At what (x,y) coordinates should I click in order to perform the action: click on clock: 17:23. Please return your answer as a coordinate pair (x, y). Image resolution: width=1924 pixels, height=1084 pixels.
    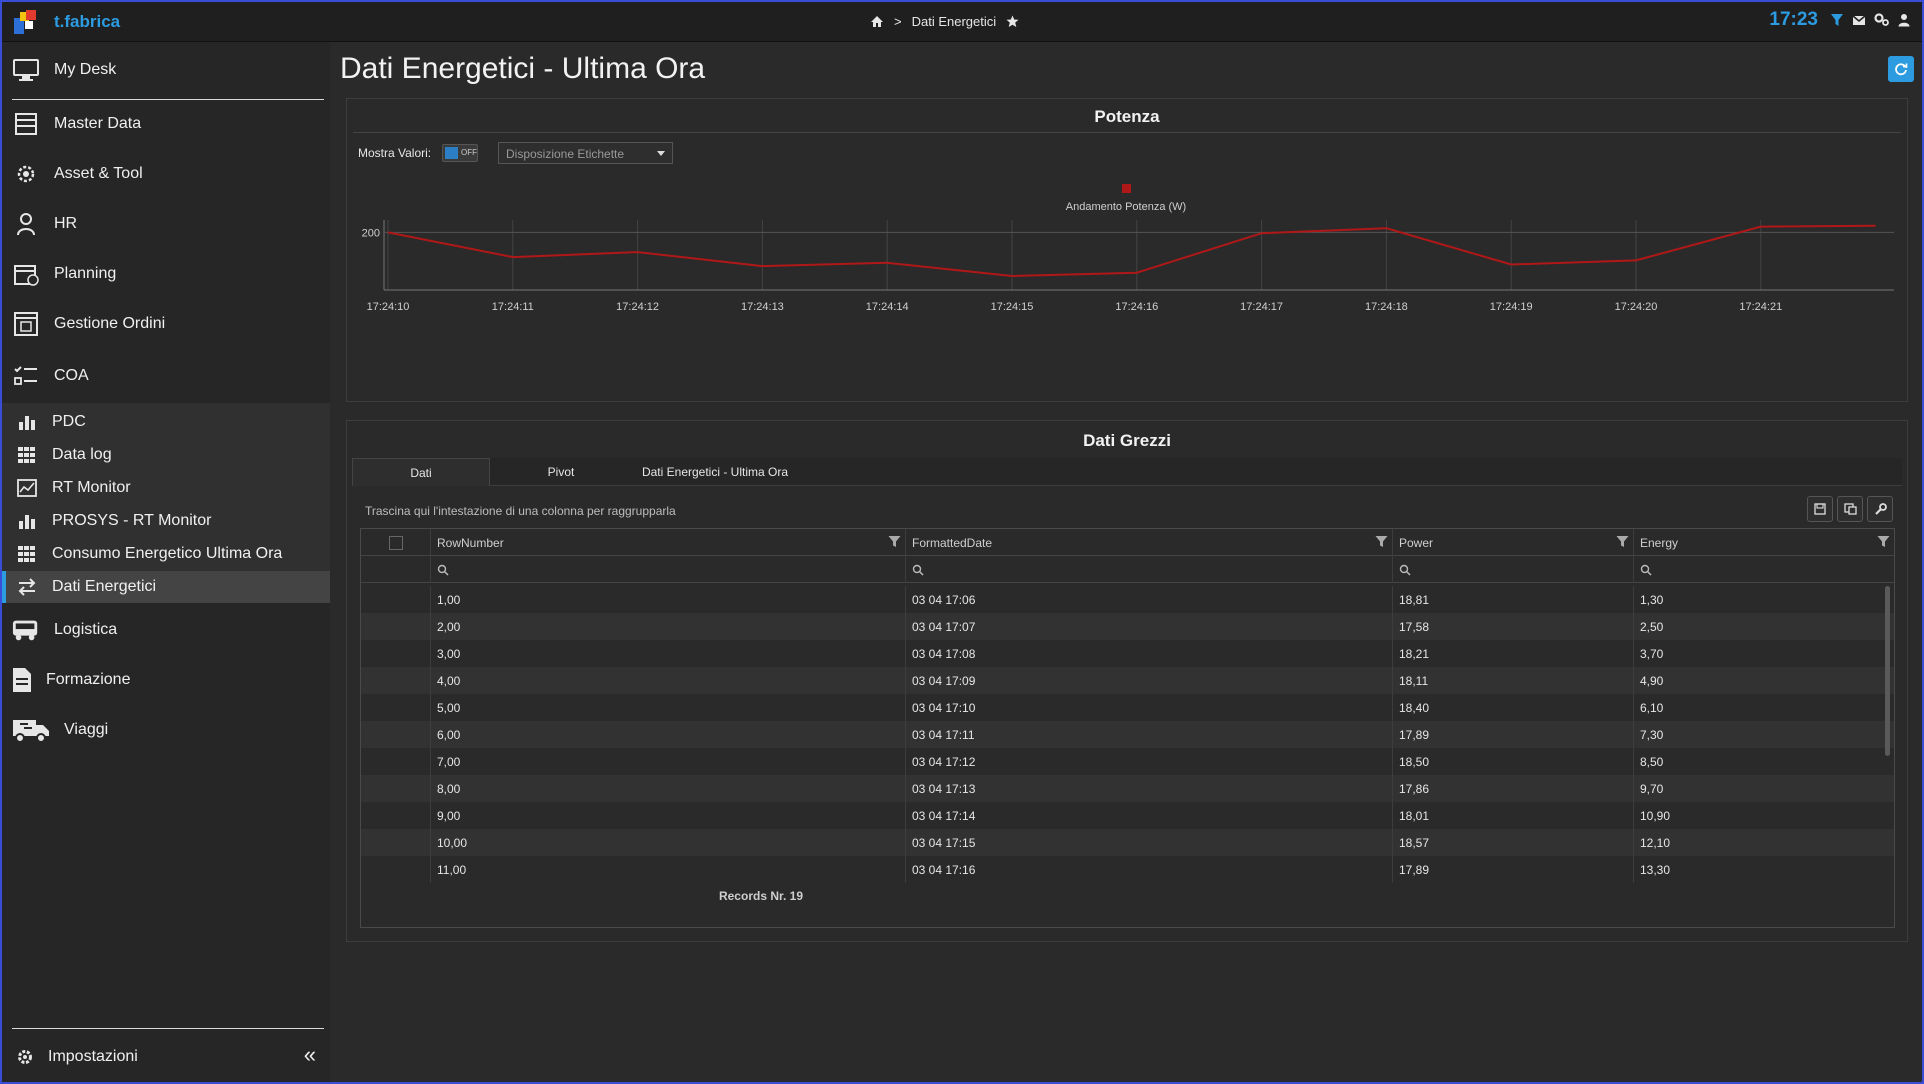
    Looking at the image, I should click on (1793, 19).